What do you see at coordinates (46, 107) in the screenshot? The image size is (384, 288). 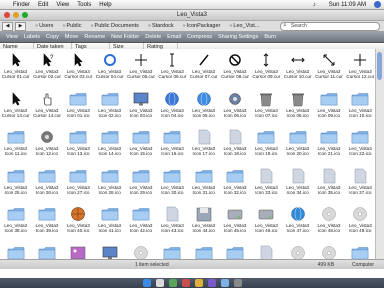 I see `file-item: Leo_Vista3 Cursor 14.cur` at bounding box center [46, 107].